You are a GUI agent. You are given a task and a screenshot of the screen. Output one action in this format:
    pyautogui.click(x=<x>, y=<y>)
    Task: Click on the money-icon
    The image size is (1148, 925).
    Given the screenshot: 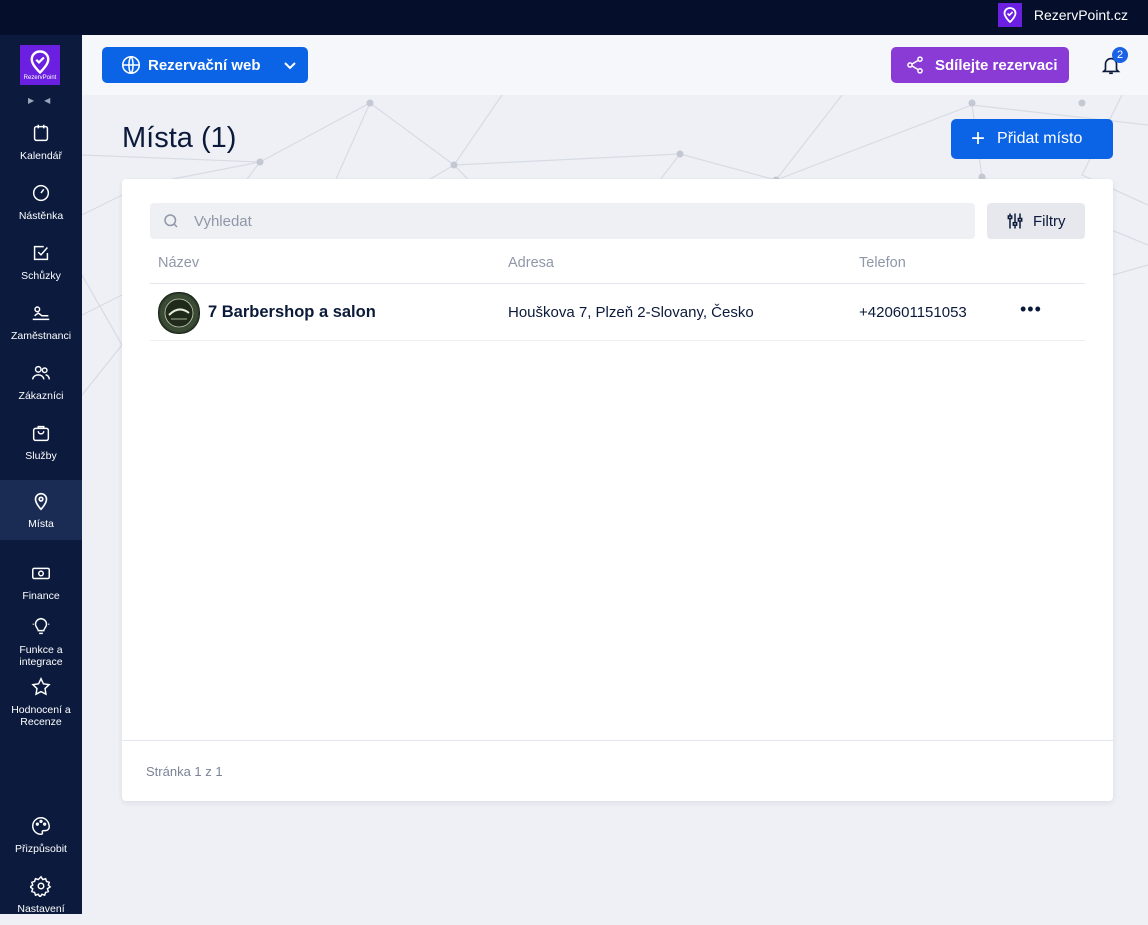 What is the action you would take?
    pyautogui.click(x=41, y=573)
    